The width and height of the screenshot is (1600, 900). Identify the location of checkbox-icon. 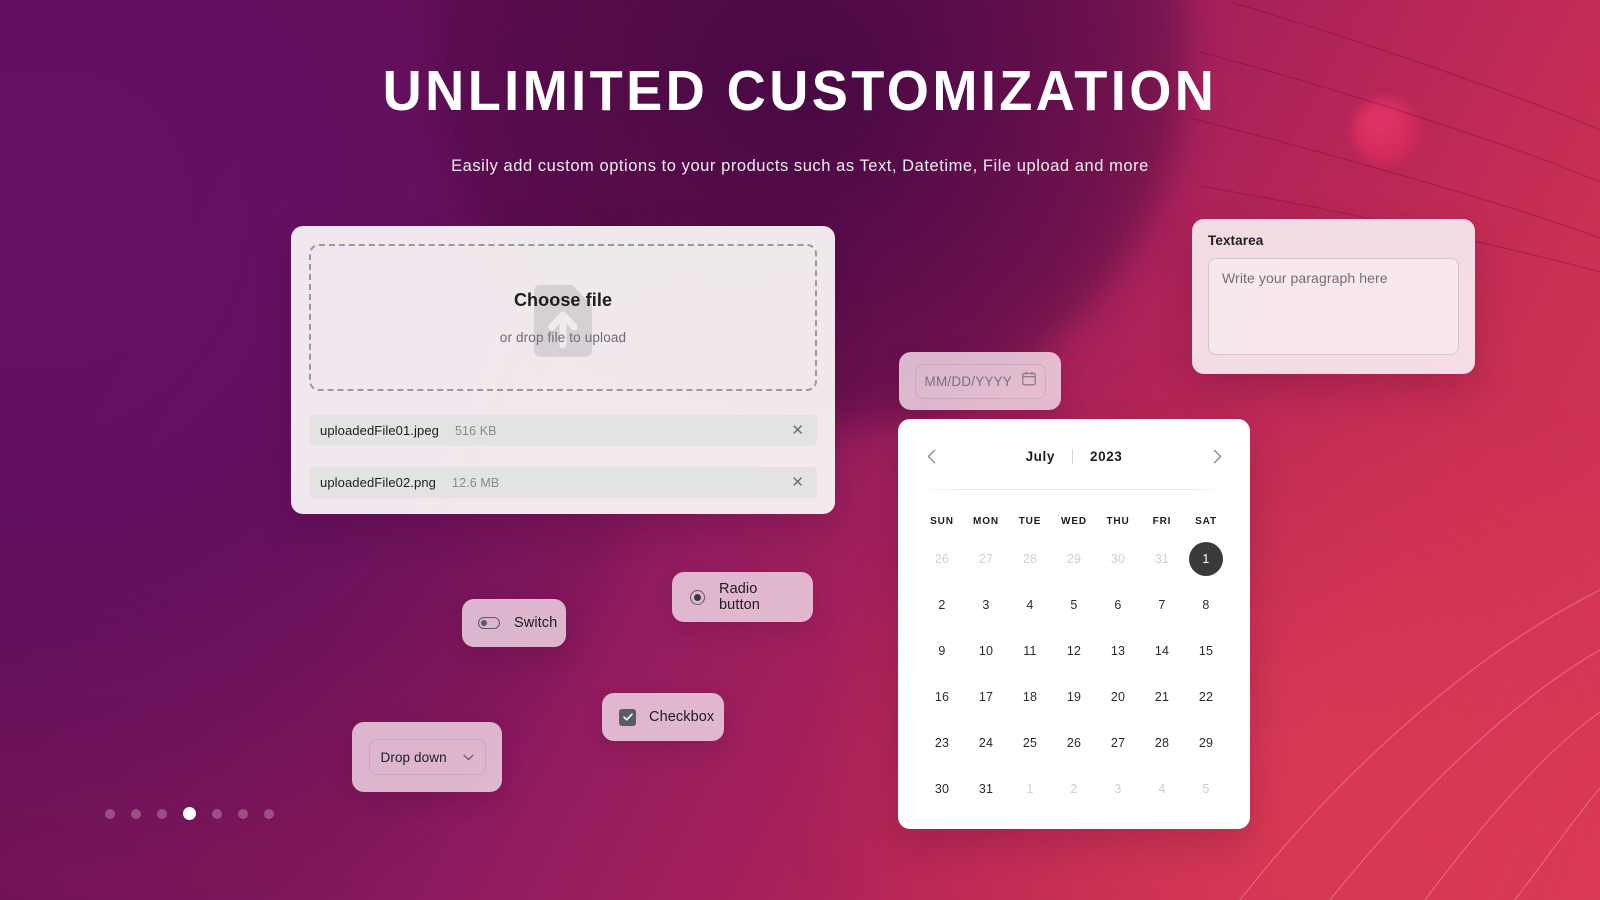
(627, 717).